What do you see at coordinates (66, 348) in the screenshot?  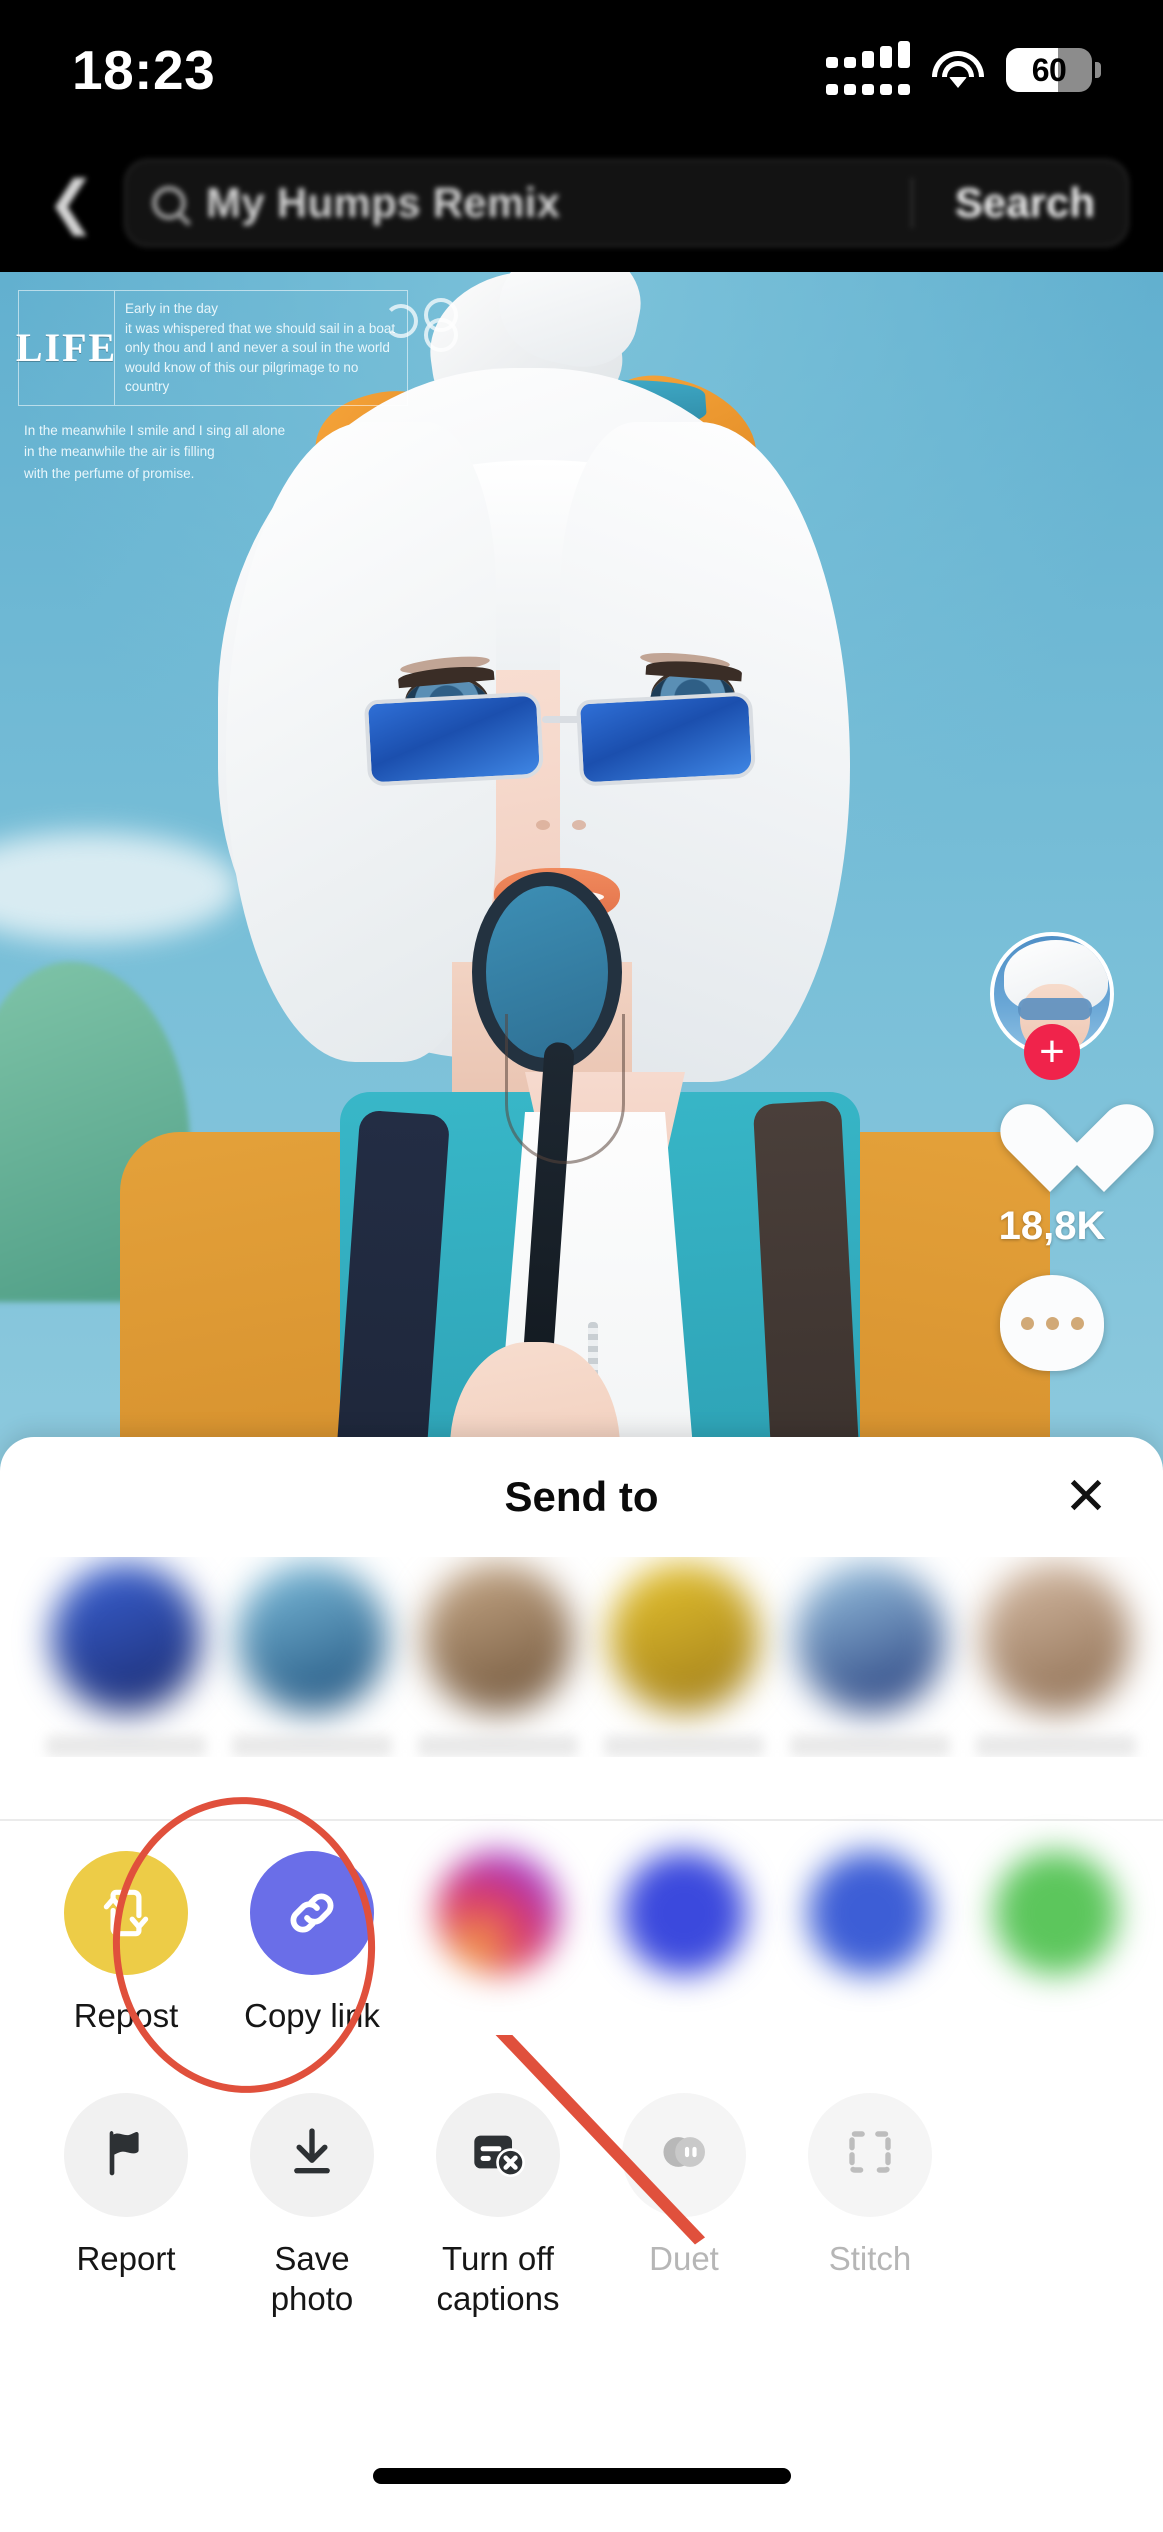 I see `lyric-badge: LIFE` at bounding box center [66, 348].